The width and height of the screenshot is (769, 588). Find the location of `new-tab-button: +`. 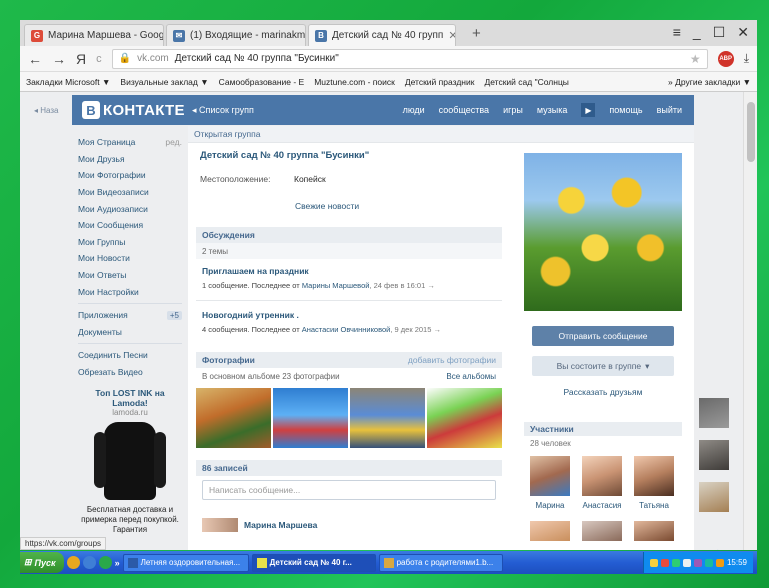

new-tab-button: + is located at coordinates (476, 33).